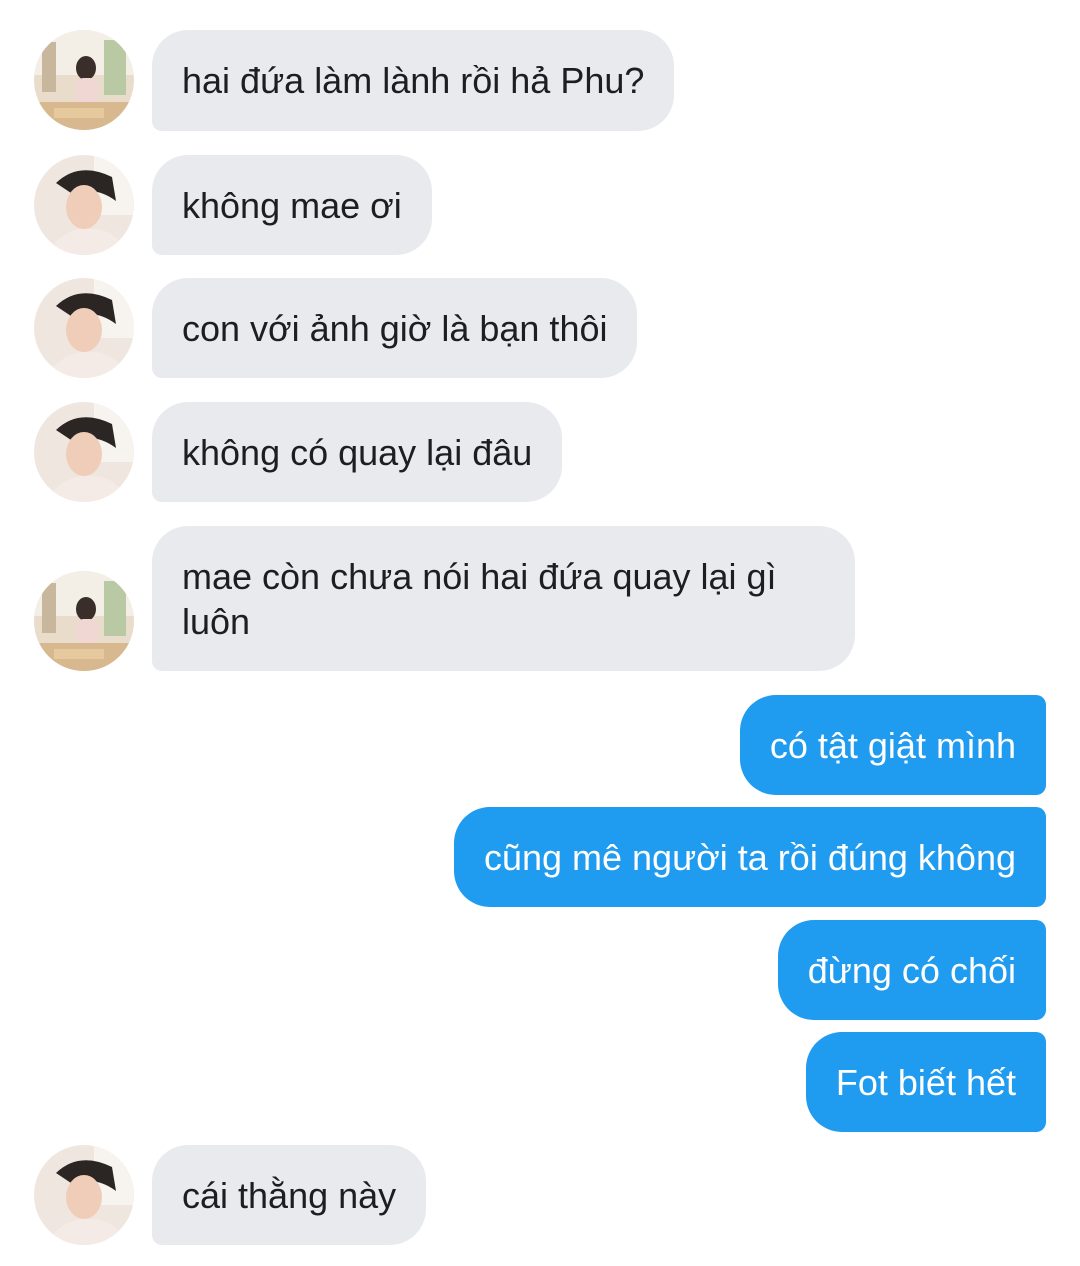 This screenshot has width=1080, height=1266. What do you see at coordinates (395, 328) in the screenshot?
I see `message-bubble-incoming: con với ảnh giờ là bạn thôi` at bounding box center [395, 328].